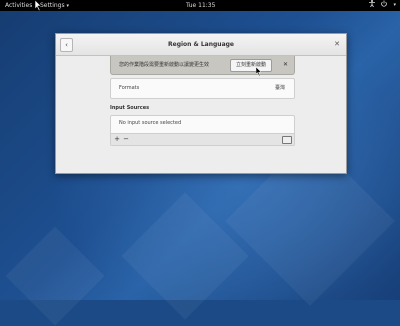  Describe the element at coordinates (372, 5) in the screenshot. I see `accessibility-icon` at that location.